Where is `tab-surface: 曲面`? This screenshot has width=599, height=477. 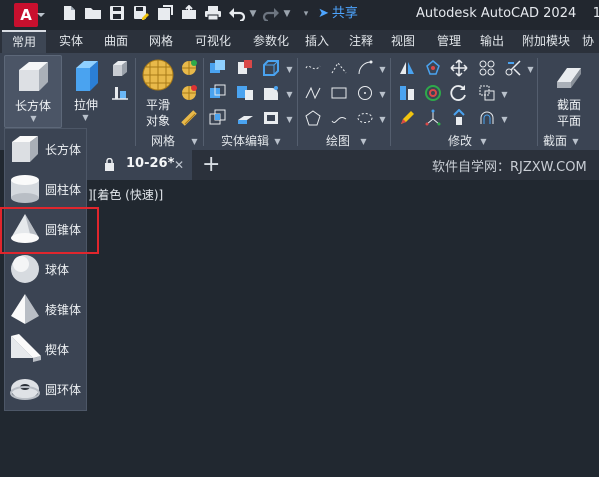
tab-surface: 曲面 is located at coordinates (116, 41).